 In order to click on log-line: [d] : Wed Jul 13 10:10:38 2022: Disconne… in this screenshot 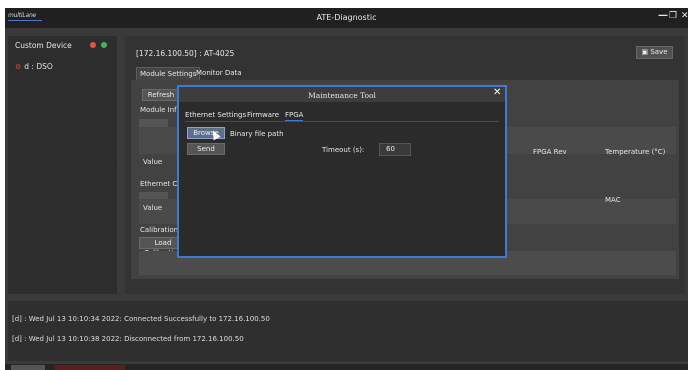, I will do `click(128, 339)`.